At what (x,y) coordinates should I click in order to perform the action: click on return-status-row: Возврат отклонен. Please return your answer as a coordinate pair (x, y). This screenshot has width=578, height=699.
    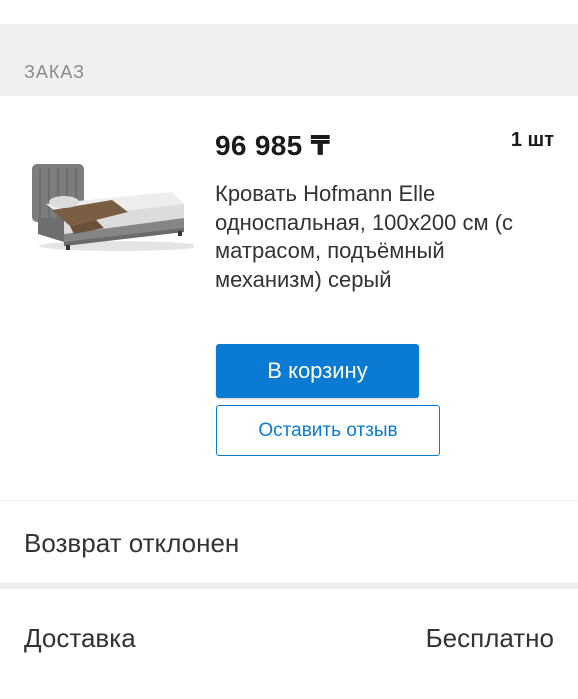
    Looking at the image, I should click on (289, 542).